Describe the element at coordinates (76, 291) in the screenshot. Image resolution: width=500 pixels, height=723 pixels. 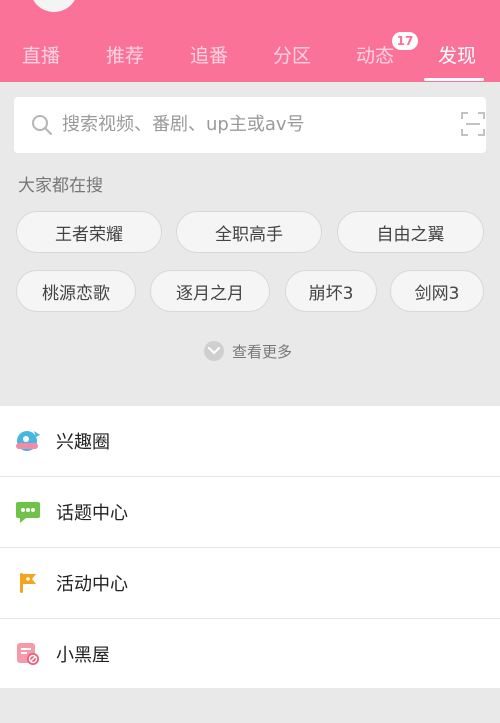
I see `hot-search-chip: 桃源恋歌` at that location.